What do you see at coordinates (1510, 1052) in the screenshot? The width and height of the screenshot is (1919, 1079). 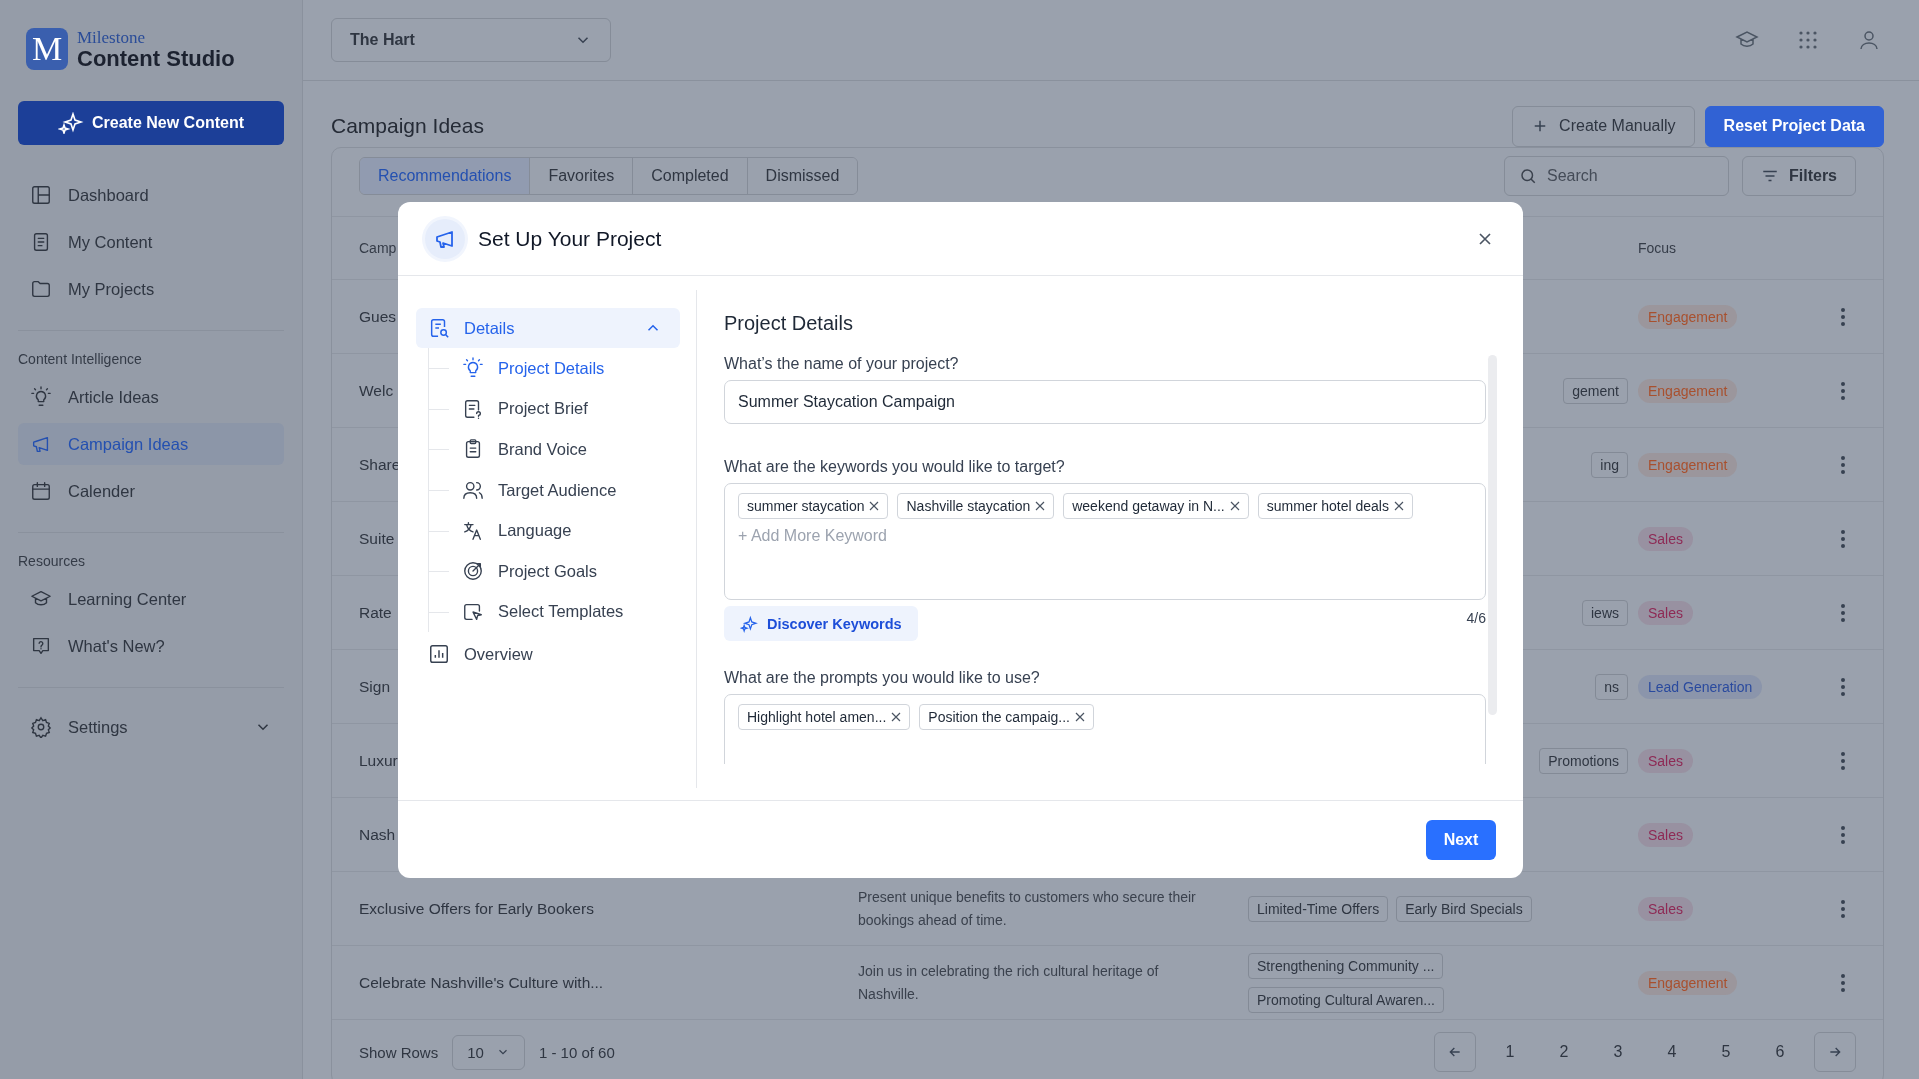 I see `page-button: 1` at bounding box center [1510, 1052].